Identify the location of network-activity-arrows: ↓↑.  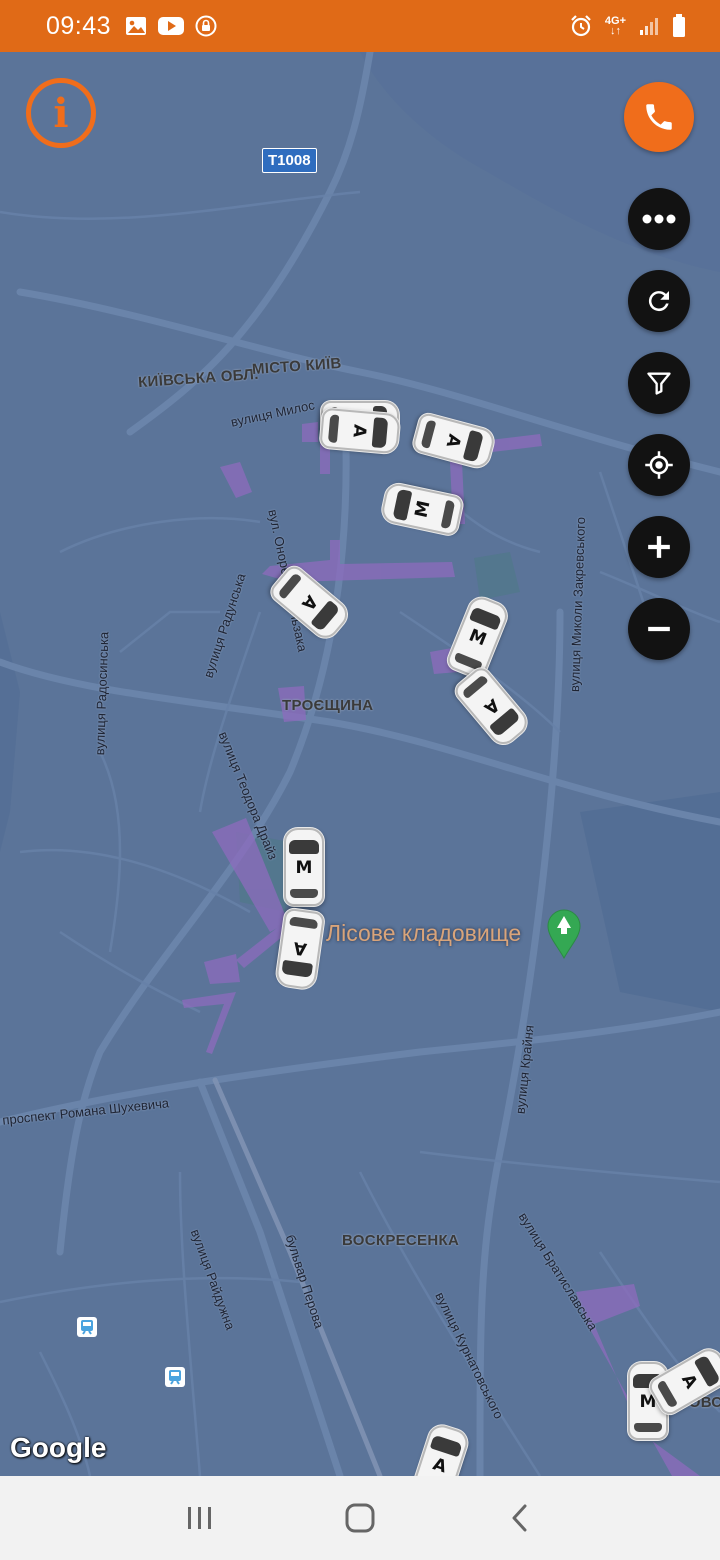
(615, 31).